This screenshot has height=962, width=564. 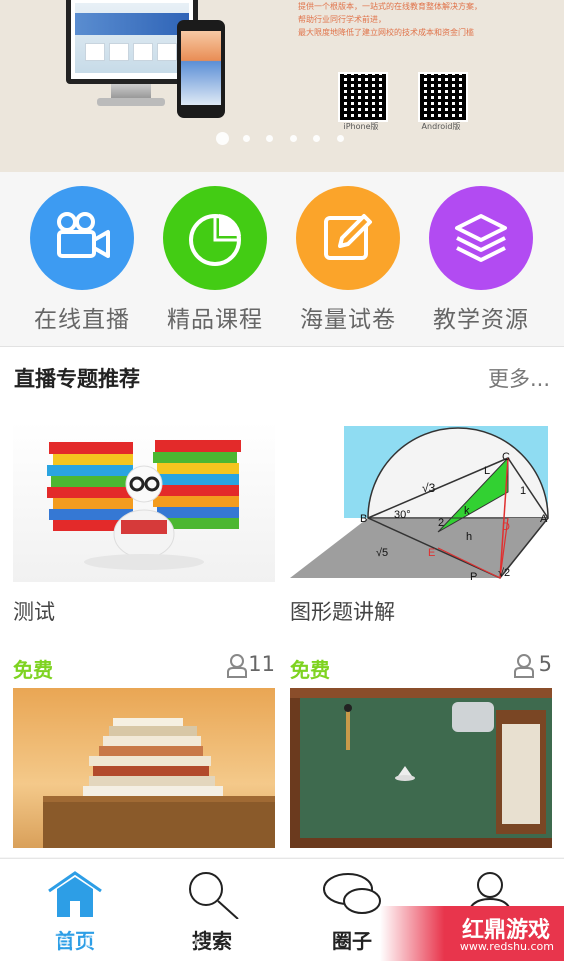 I want to click on point-d-label: D, so click(x=506, y=527).